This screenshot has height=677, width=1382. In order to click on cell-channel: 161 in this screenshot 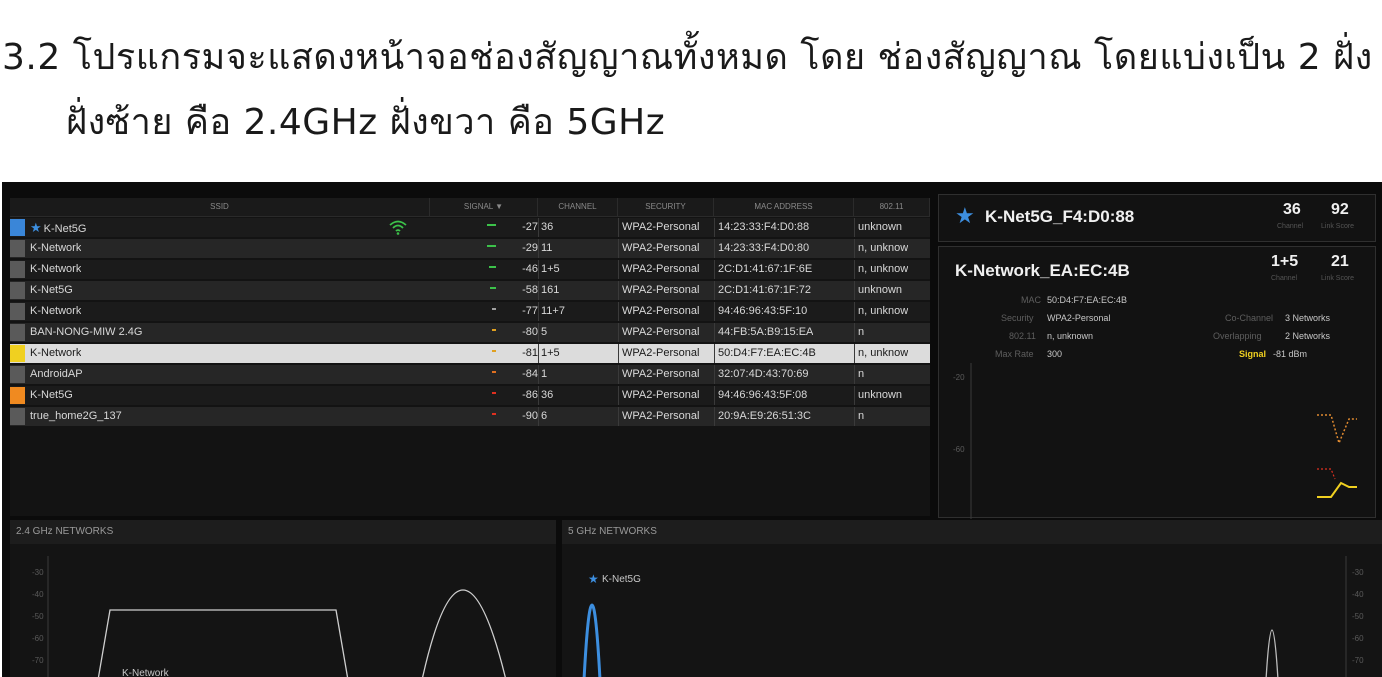, I will do `click(550, 290)`.